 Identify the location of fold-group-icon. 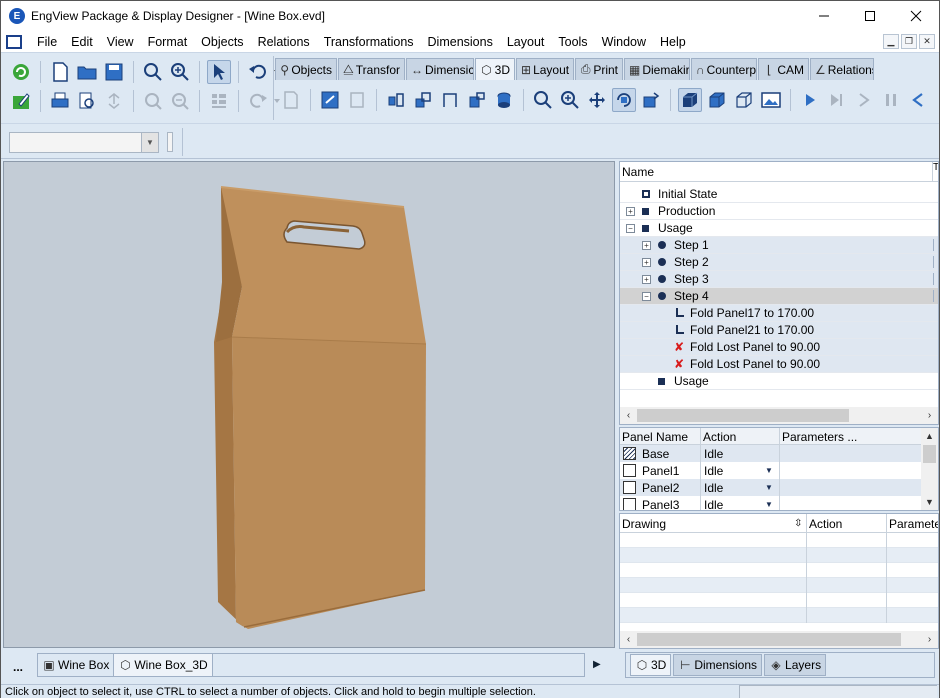
(423, 100).